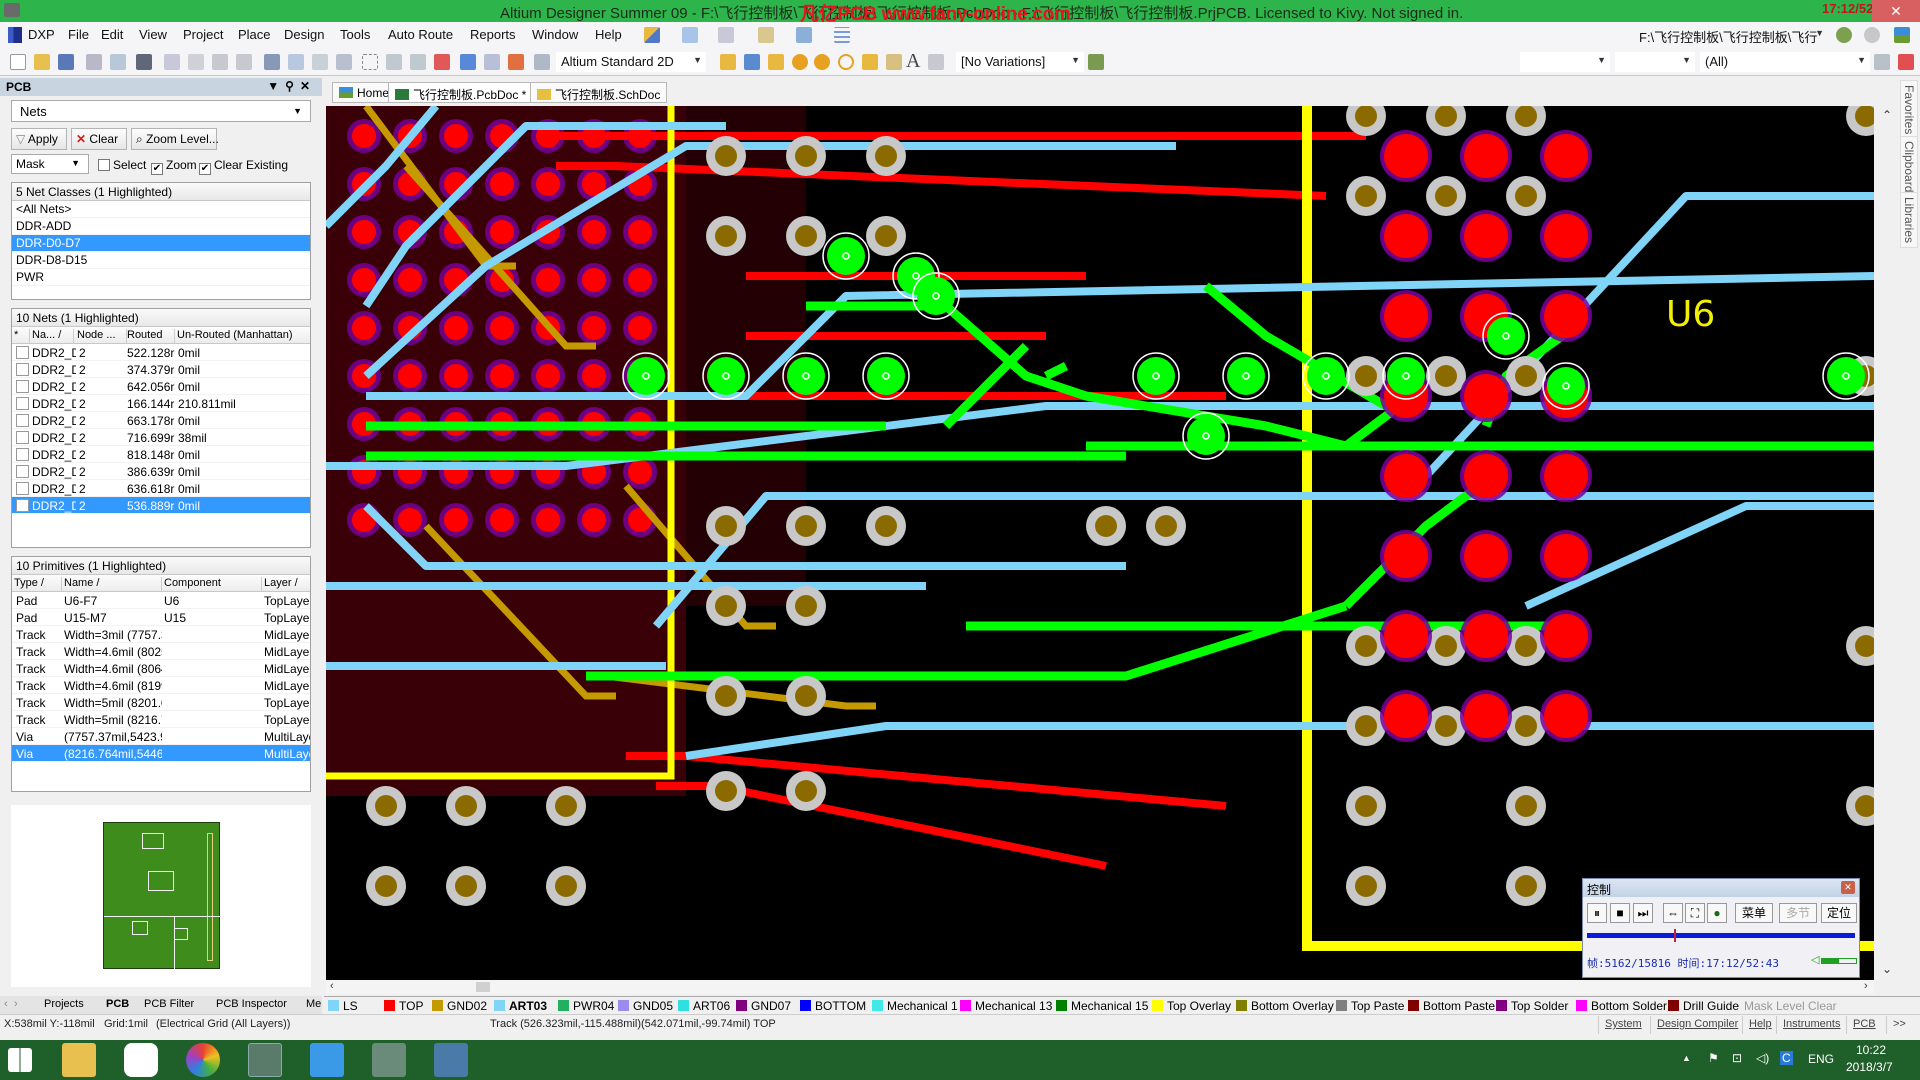 This screenshot has height=1080, width=1920. I want to click on place-arc-icon, so click(846, 62).